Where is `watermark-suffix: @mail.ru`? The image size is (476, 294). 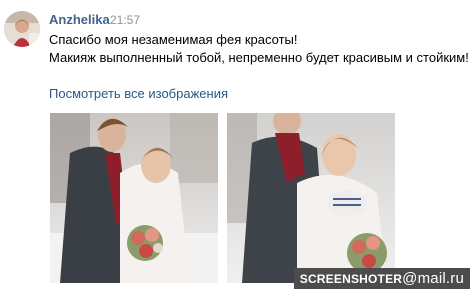
watermark-suffix: @mail.ru is located at coordinates (433, 278).